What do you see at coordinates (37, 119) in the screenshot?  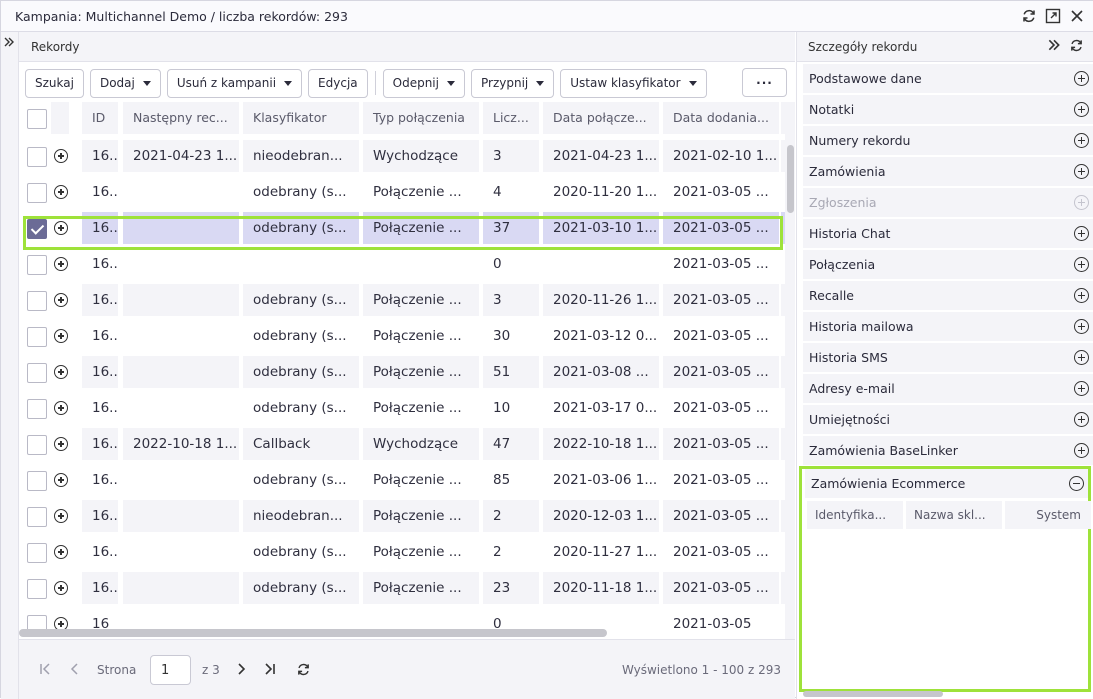 I see `select-all-checkbox` at bounding box center [37, 119].